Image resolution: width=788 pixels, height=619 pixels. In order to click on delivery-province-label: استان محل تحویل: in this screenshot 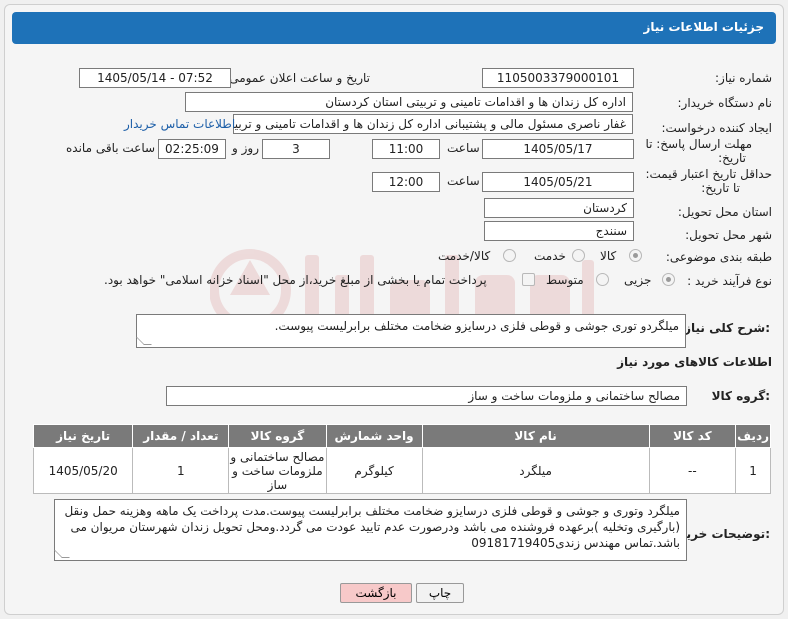, I will do `click(724, 212)`.